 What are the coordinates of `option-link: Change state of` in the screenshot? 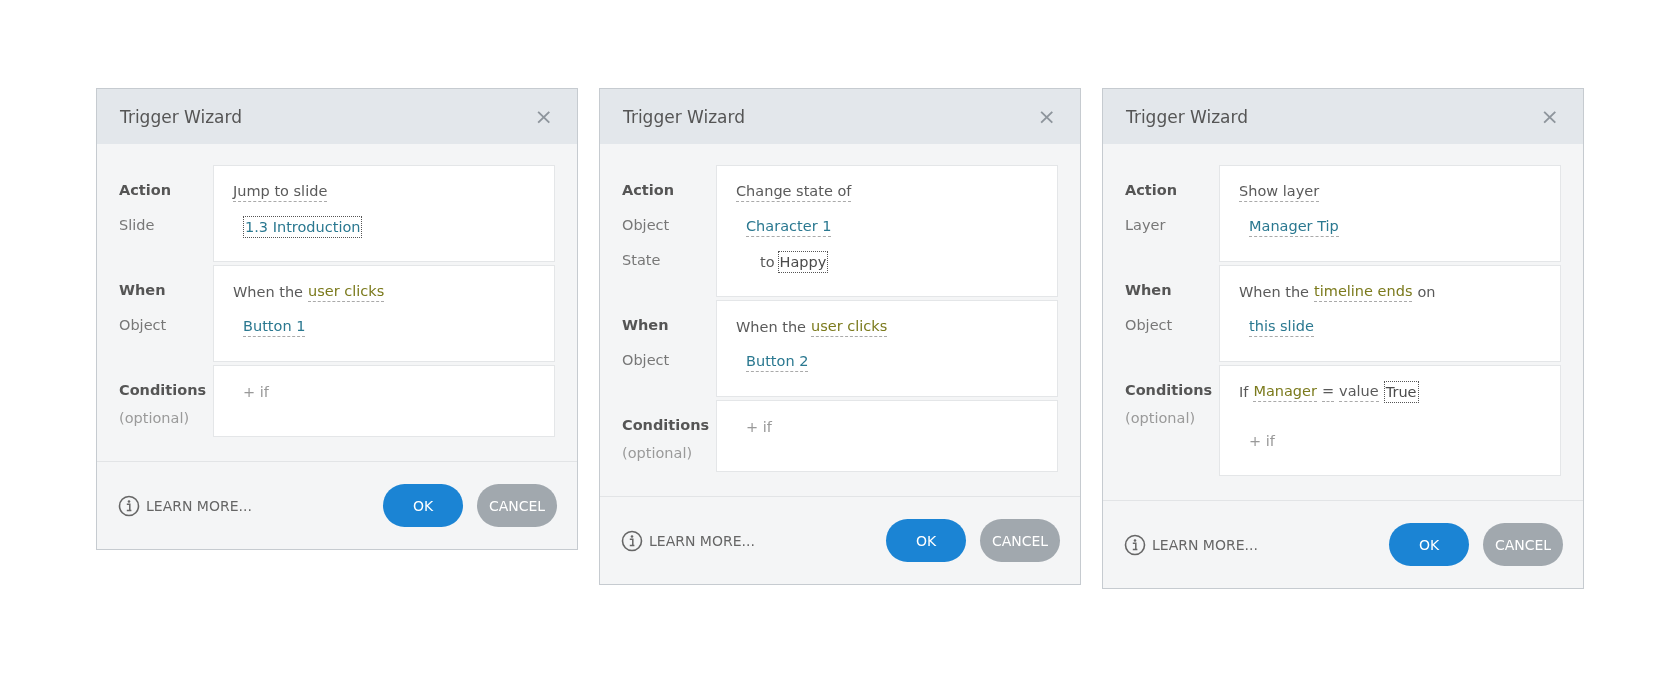 It's located at (794, 191).